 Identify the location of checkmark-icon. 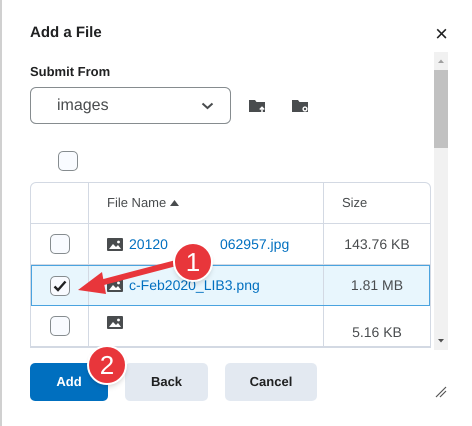
(59, 286).